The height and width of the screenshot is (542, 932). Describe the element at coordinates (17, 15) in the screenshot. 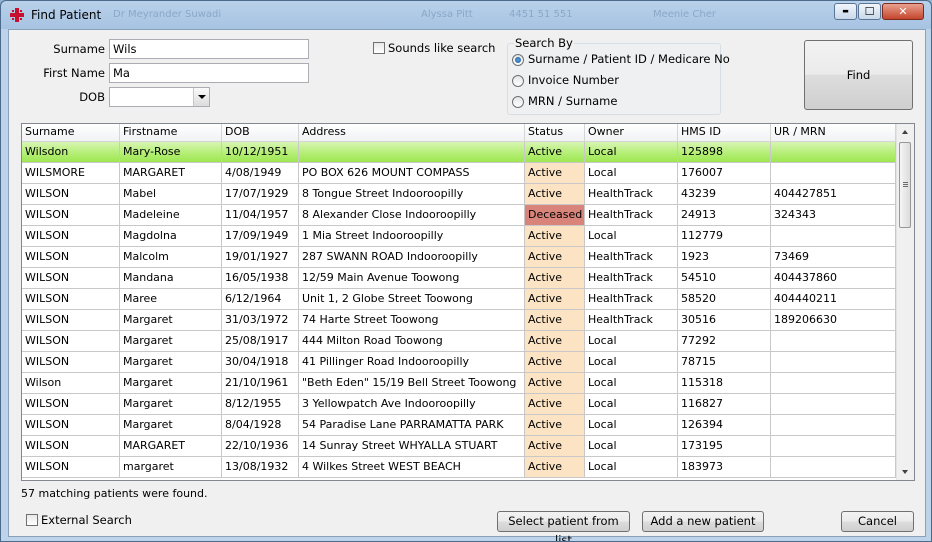

I see `medical-cross-icon` at that location.